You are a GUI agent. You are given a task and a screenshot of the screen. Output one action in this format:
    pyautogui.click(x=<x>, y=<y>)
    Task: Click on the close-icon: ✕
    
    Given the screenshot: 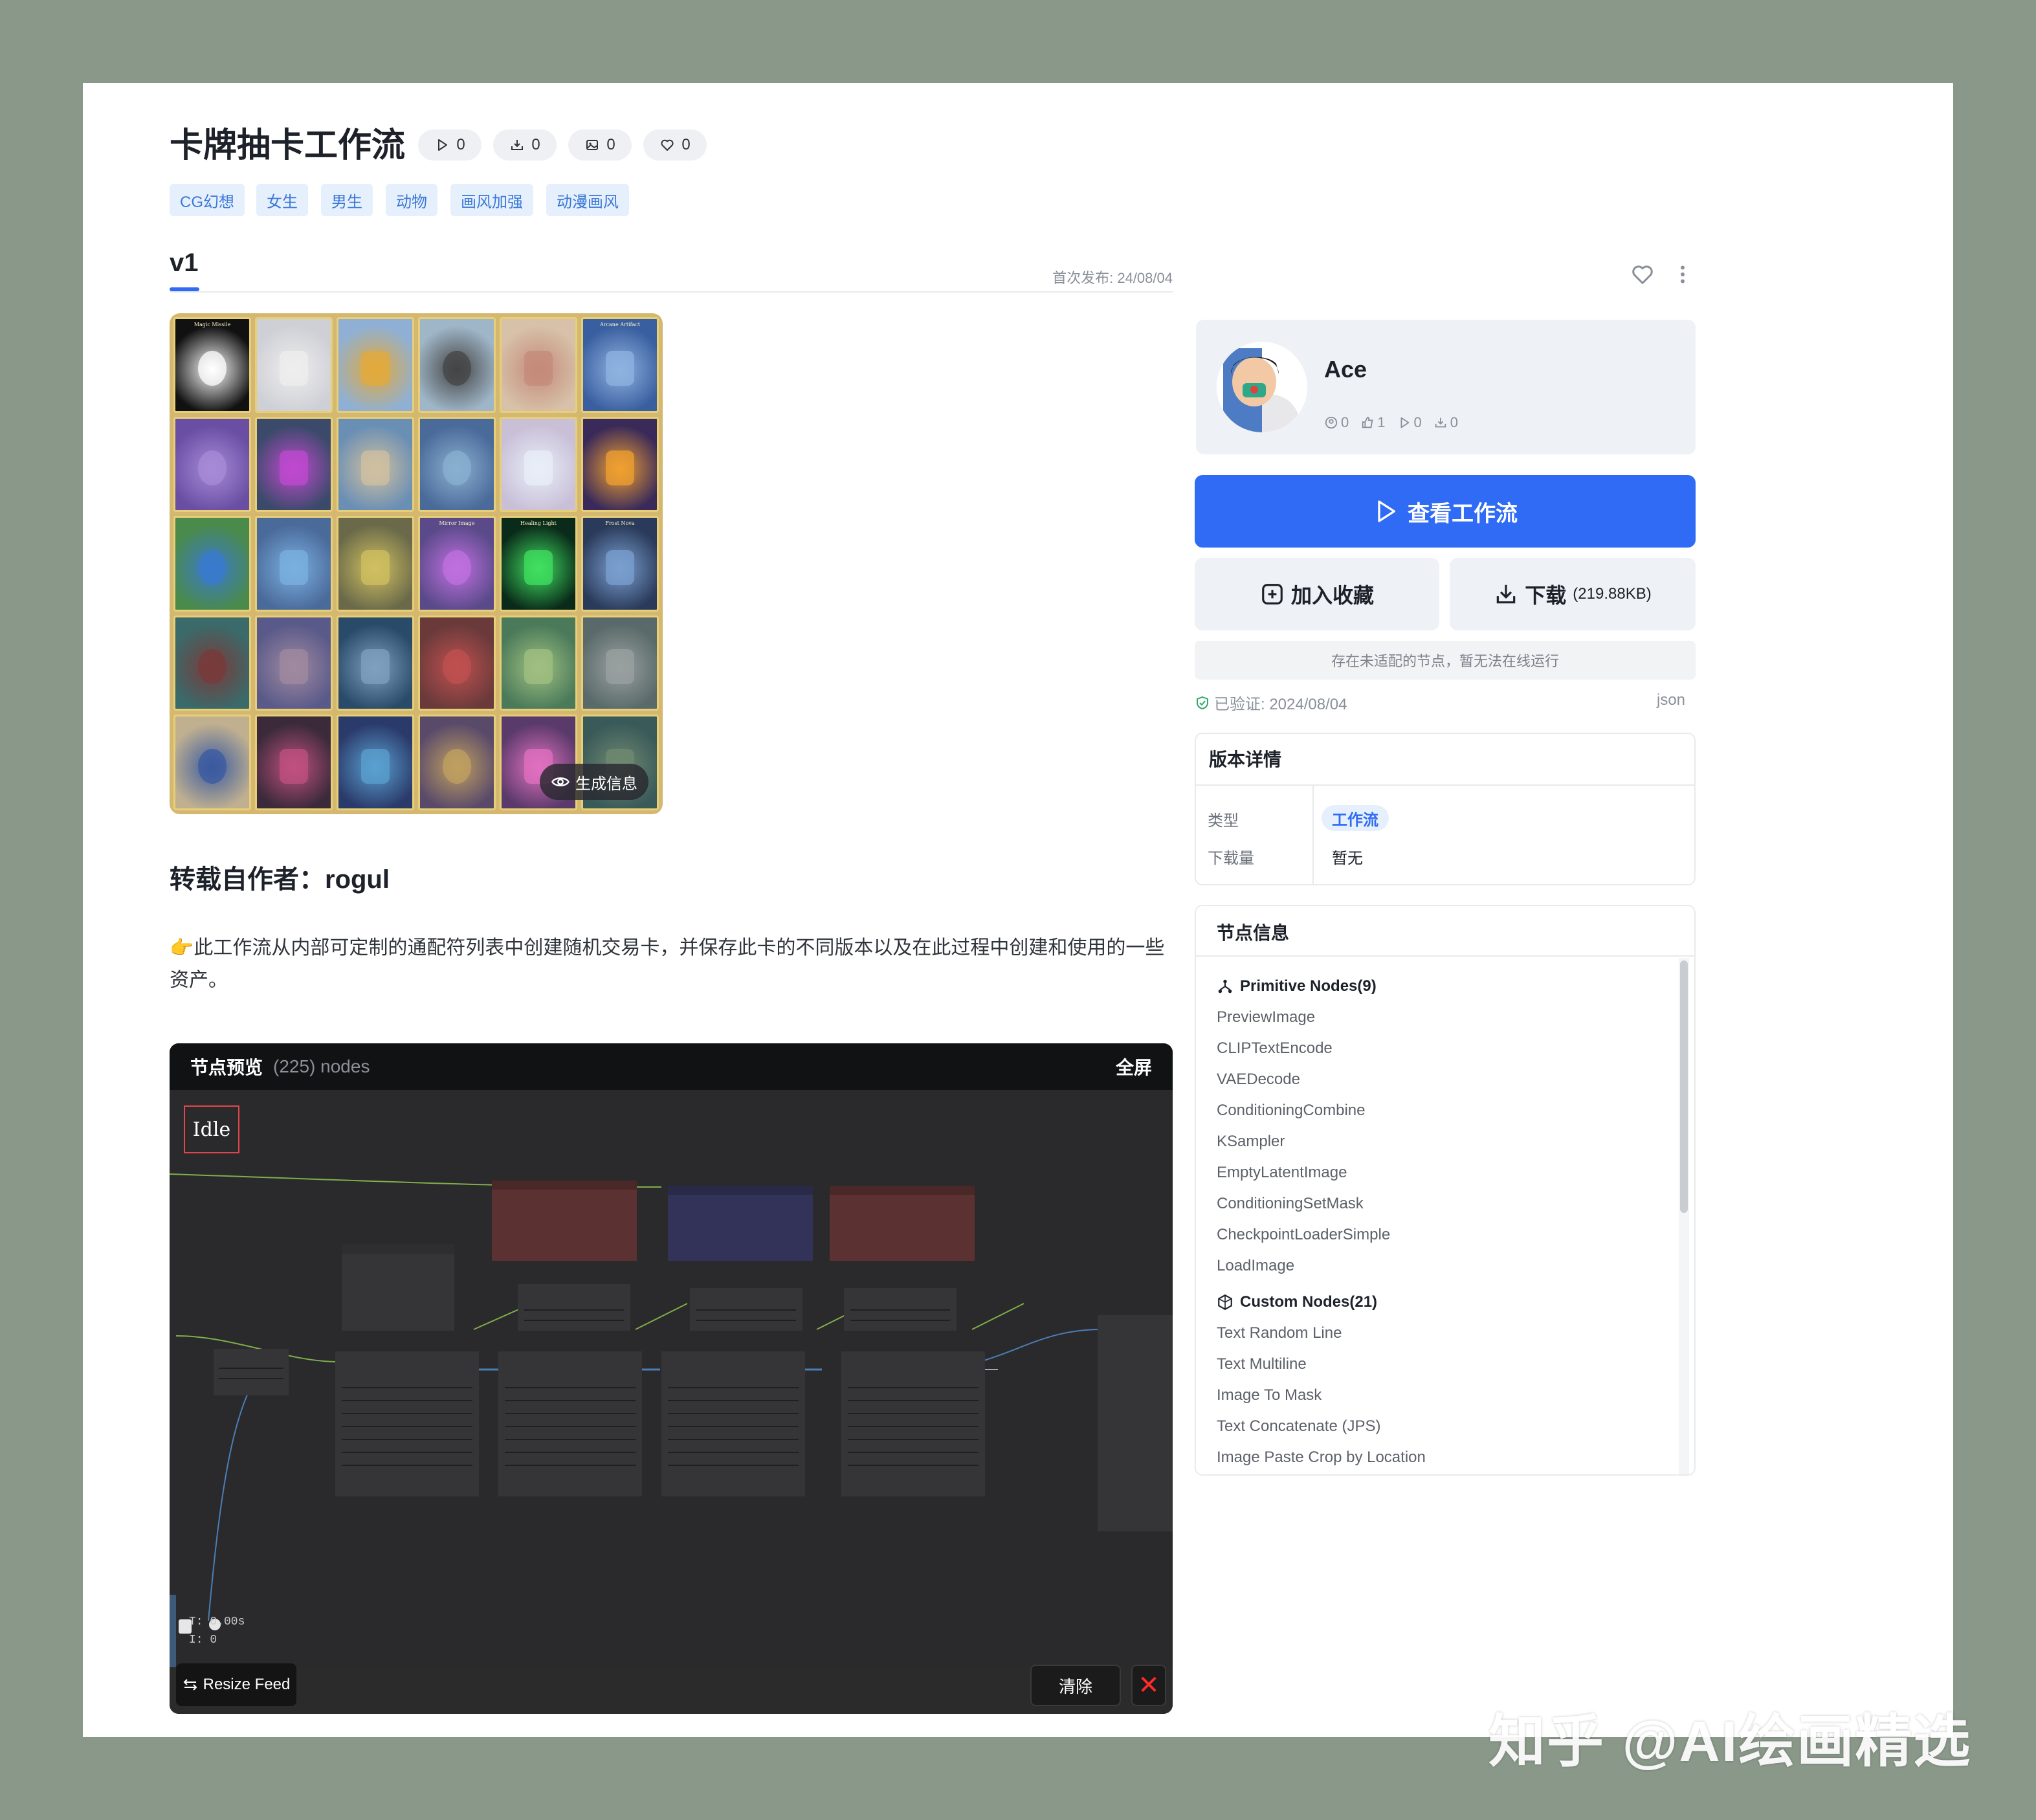 What is the action you would take?
    pyautogui.click(x=1148, y=1685)
    